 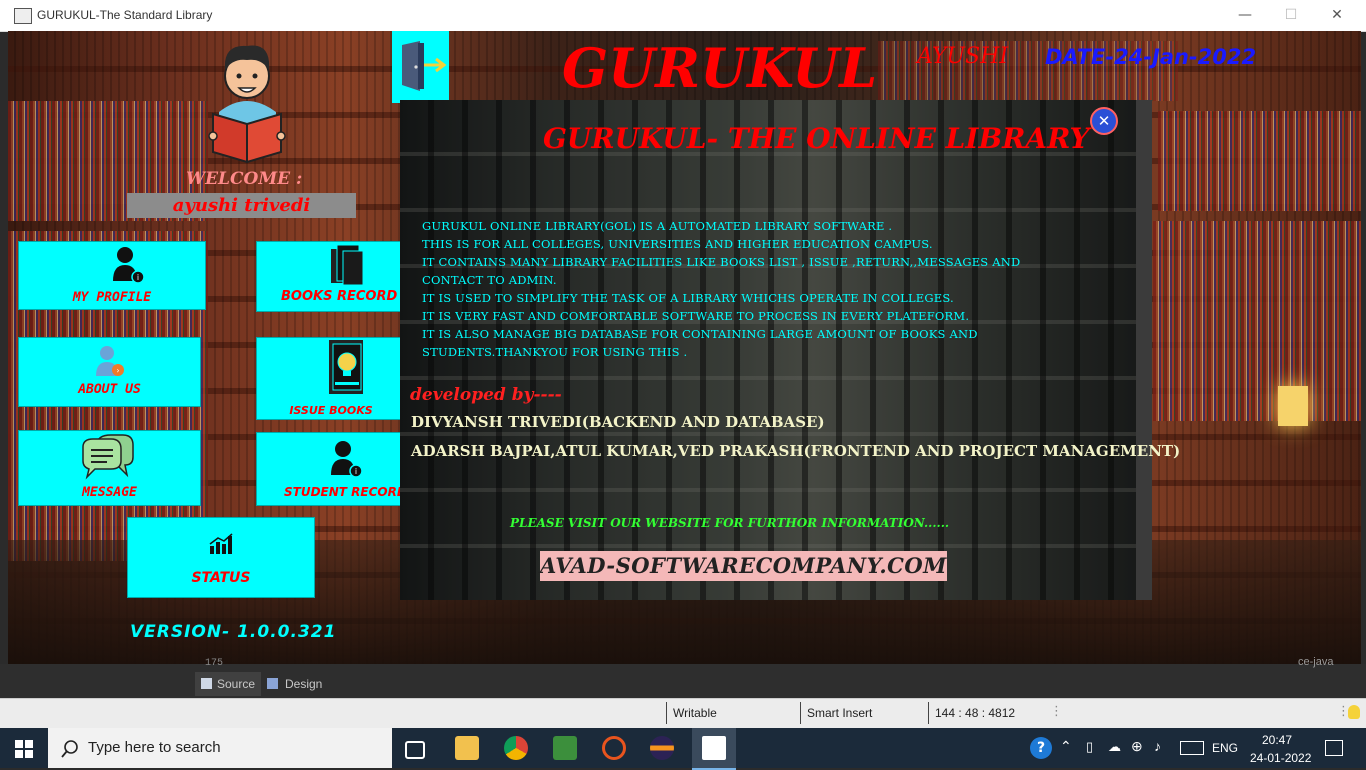 What do you see at coordinates (339, 296) in the screenshot?
I see `books-record-label: BOOKS RECORD` at bounding box center [339, 296].